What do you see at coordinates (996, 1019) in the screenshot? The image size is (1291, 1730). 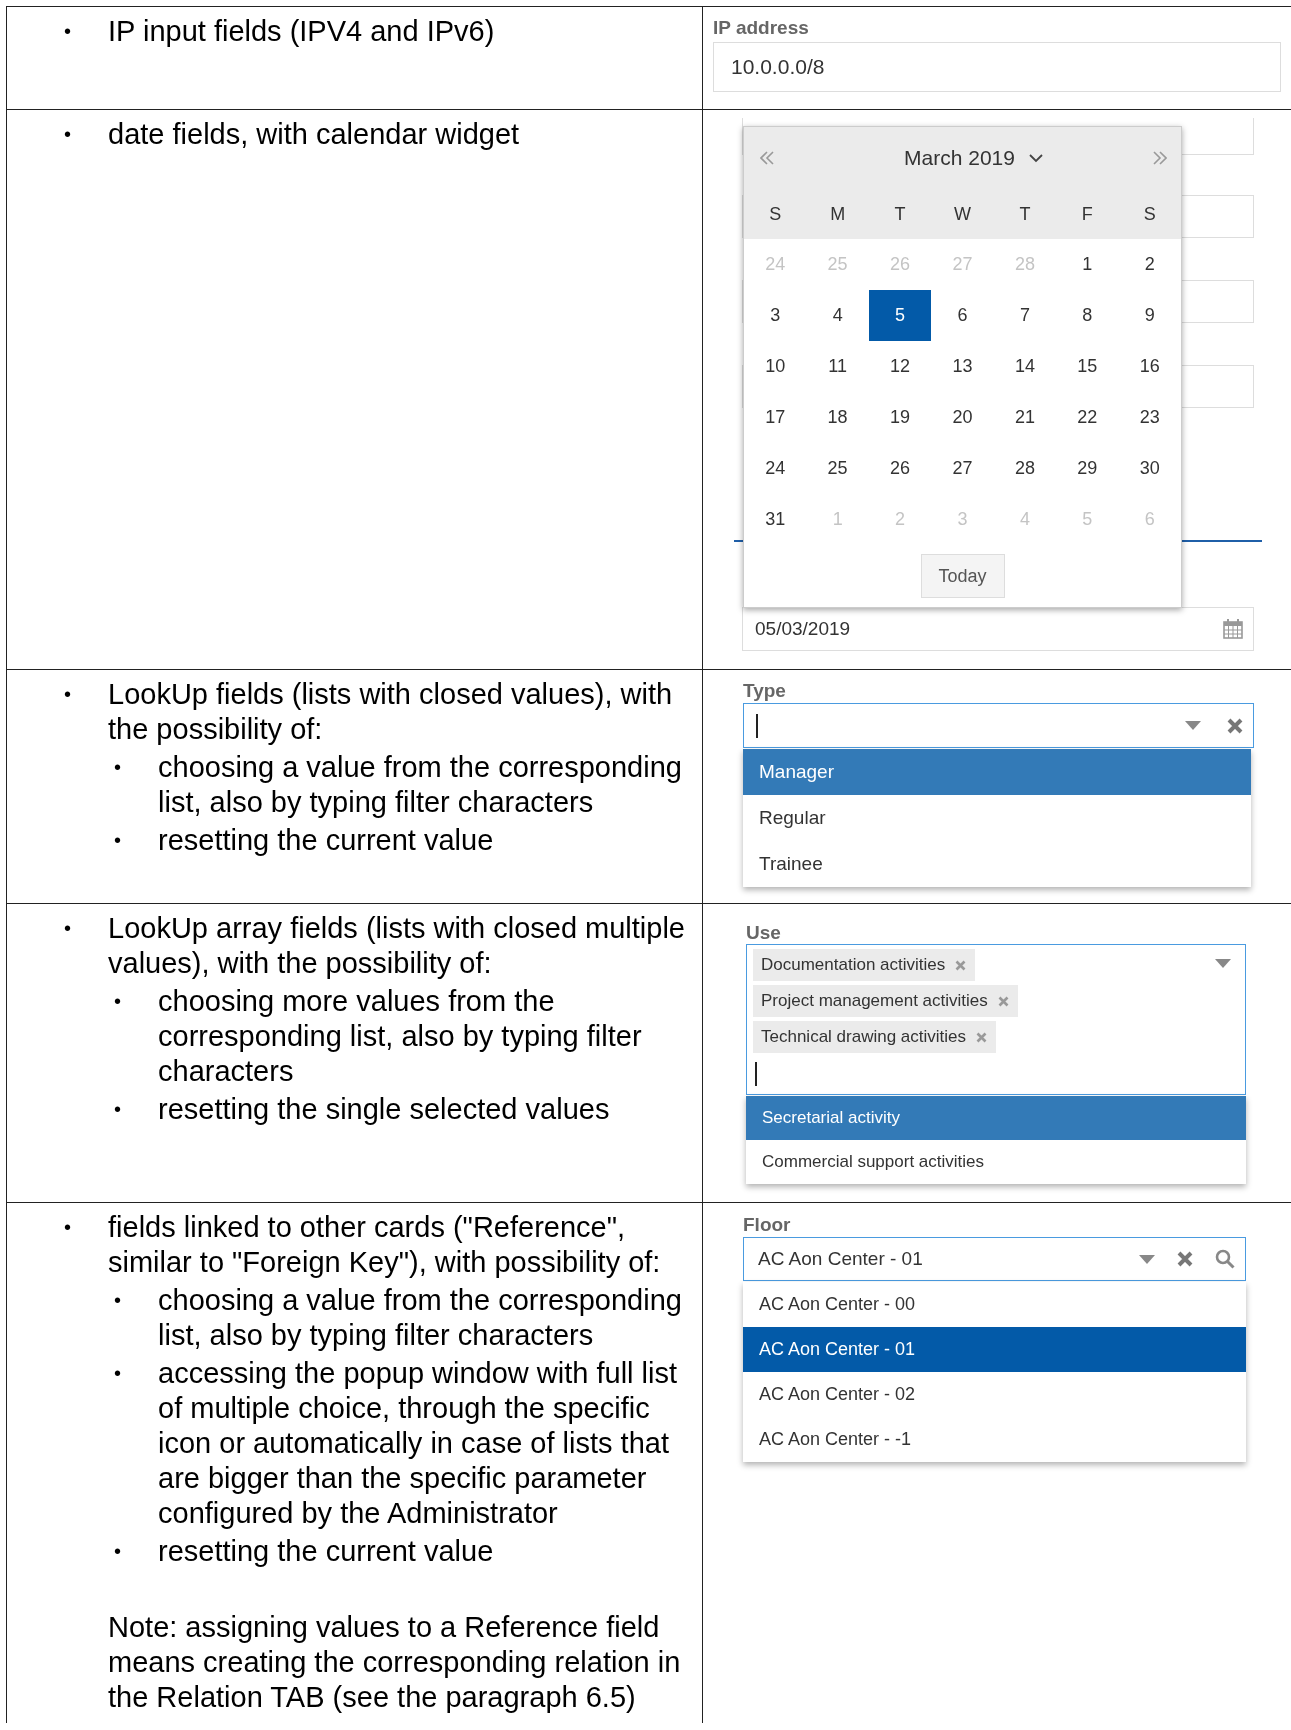 I see `multi-select-field: Documentation activities Project management activities Technical drawing activities` at bounding box center [996, 1019].